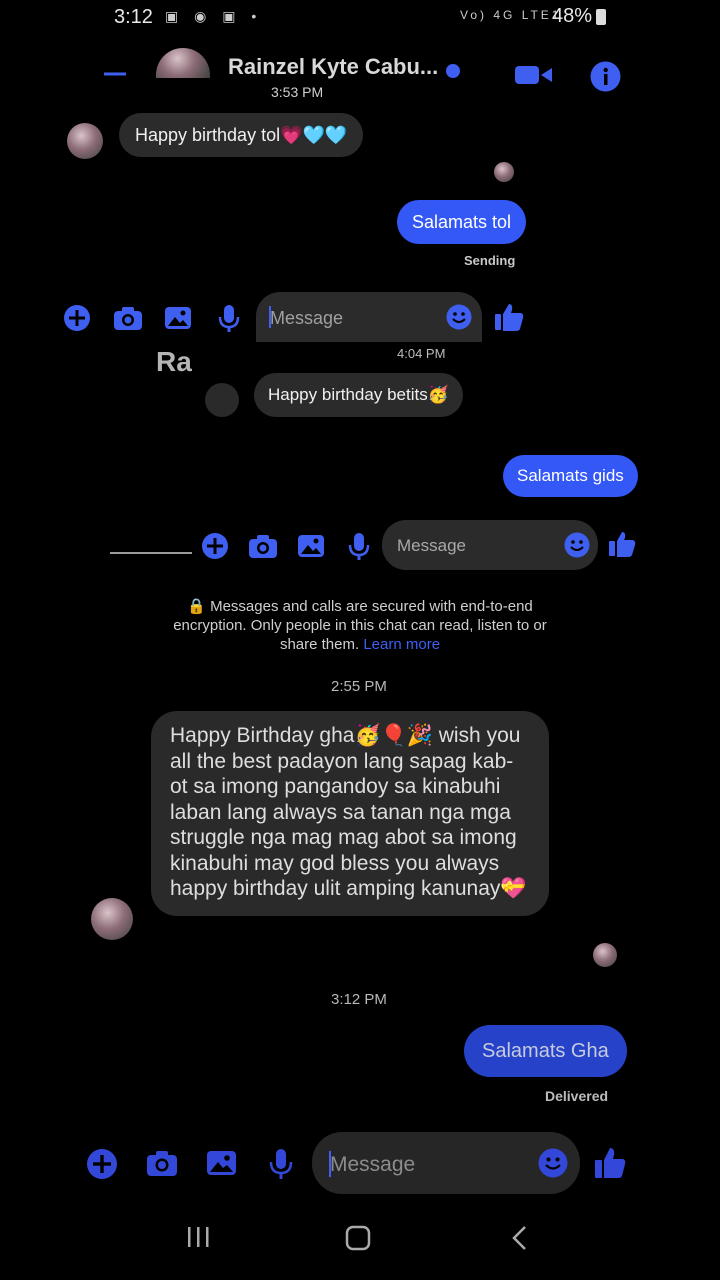  Describe the element at coordinates (222, 400) in the screenshot. I see `placeholder-avatar` at that location.